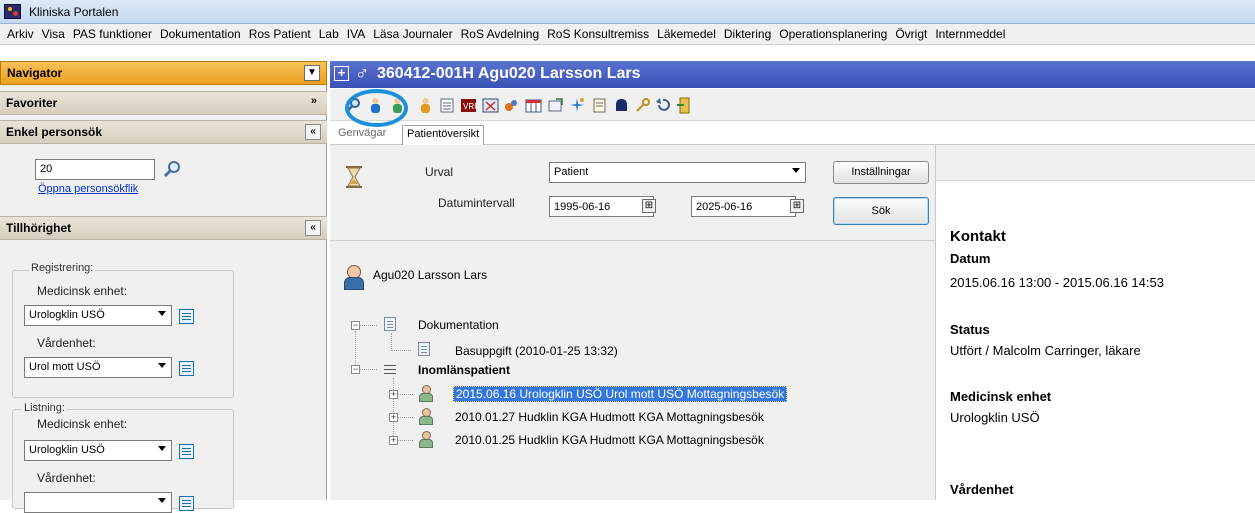 Image resolution: width=1255 pixels, height=513 pixels. What do you see at coordinates (412, 34) in the screenshot?
I see `menu-lasa-journaler: Läsa Journaler` at bounding box center [412, 34].